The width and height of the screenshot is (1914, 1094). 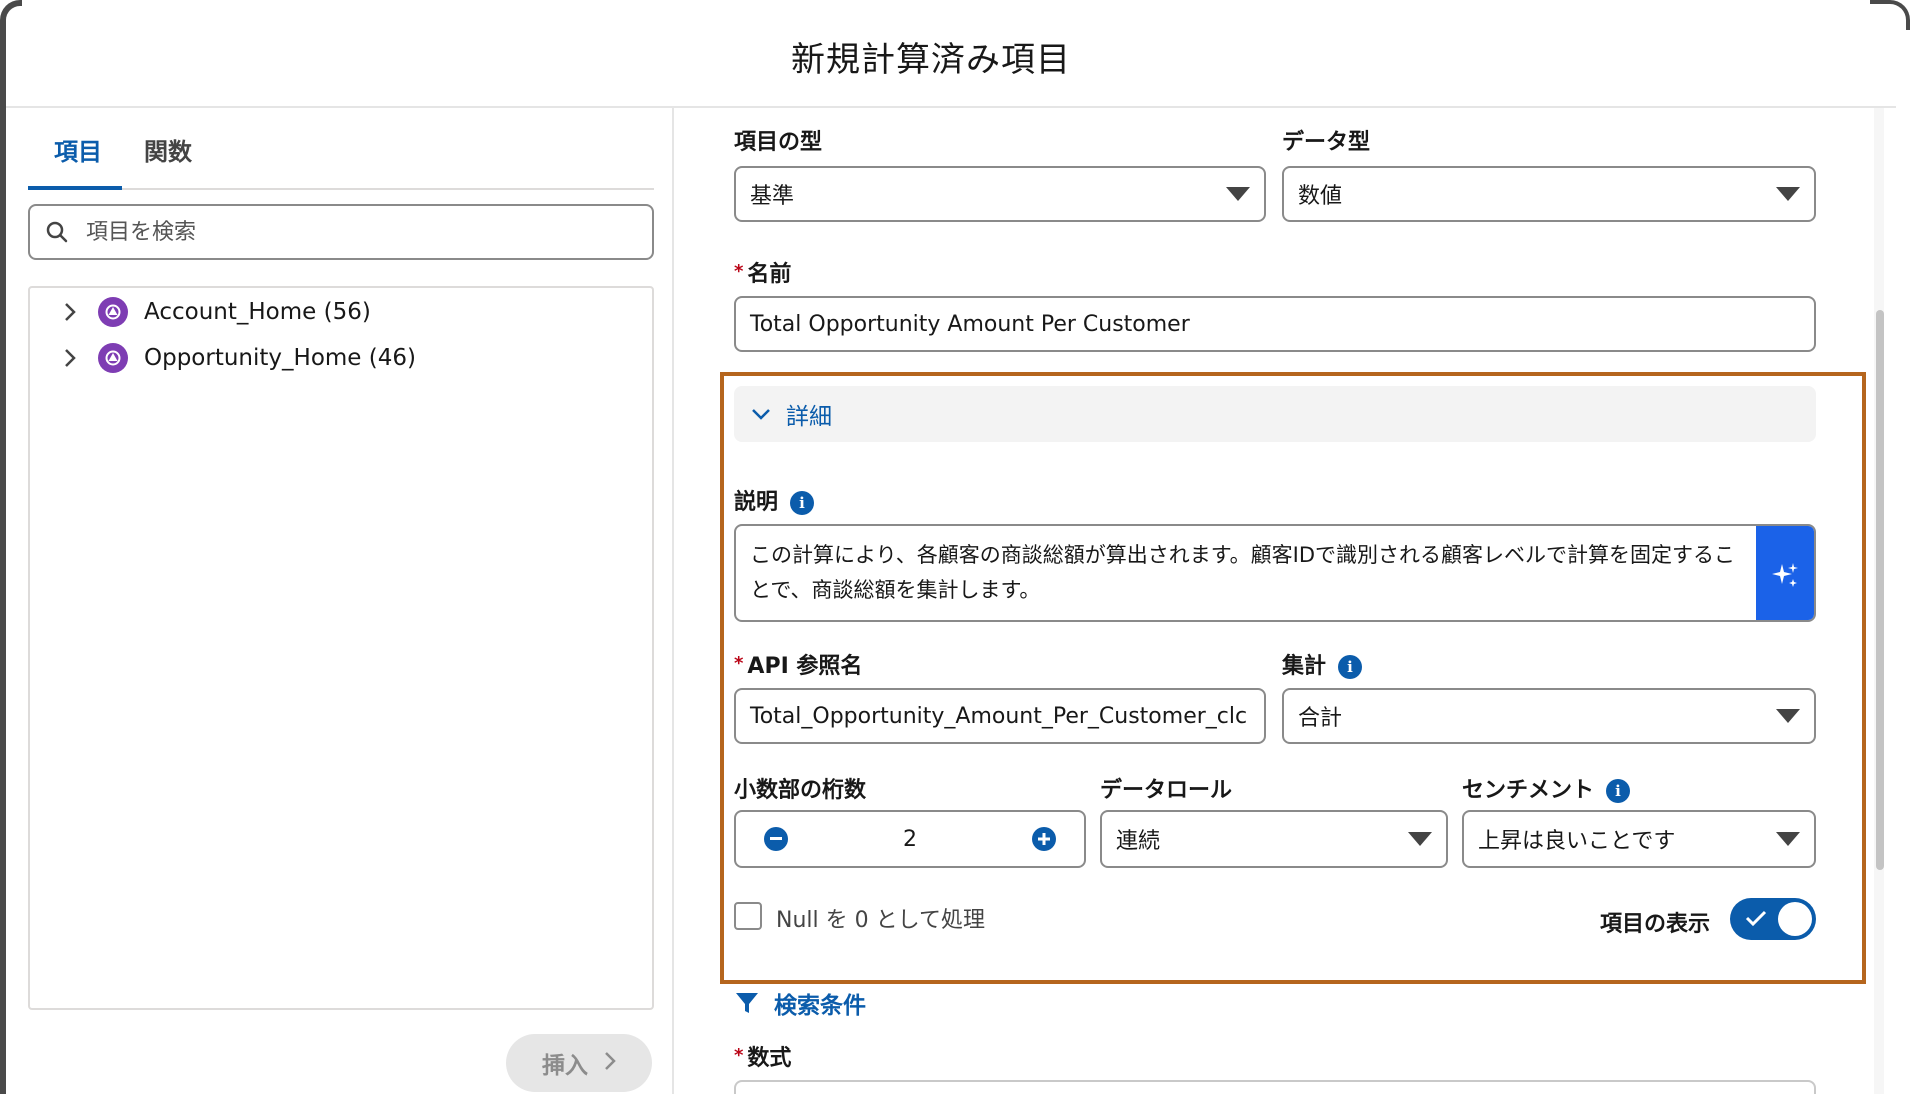 I want to click on filter-link: 検索条件, so click(x=800, y=1003).